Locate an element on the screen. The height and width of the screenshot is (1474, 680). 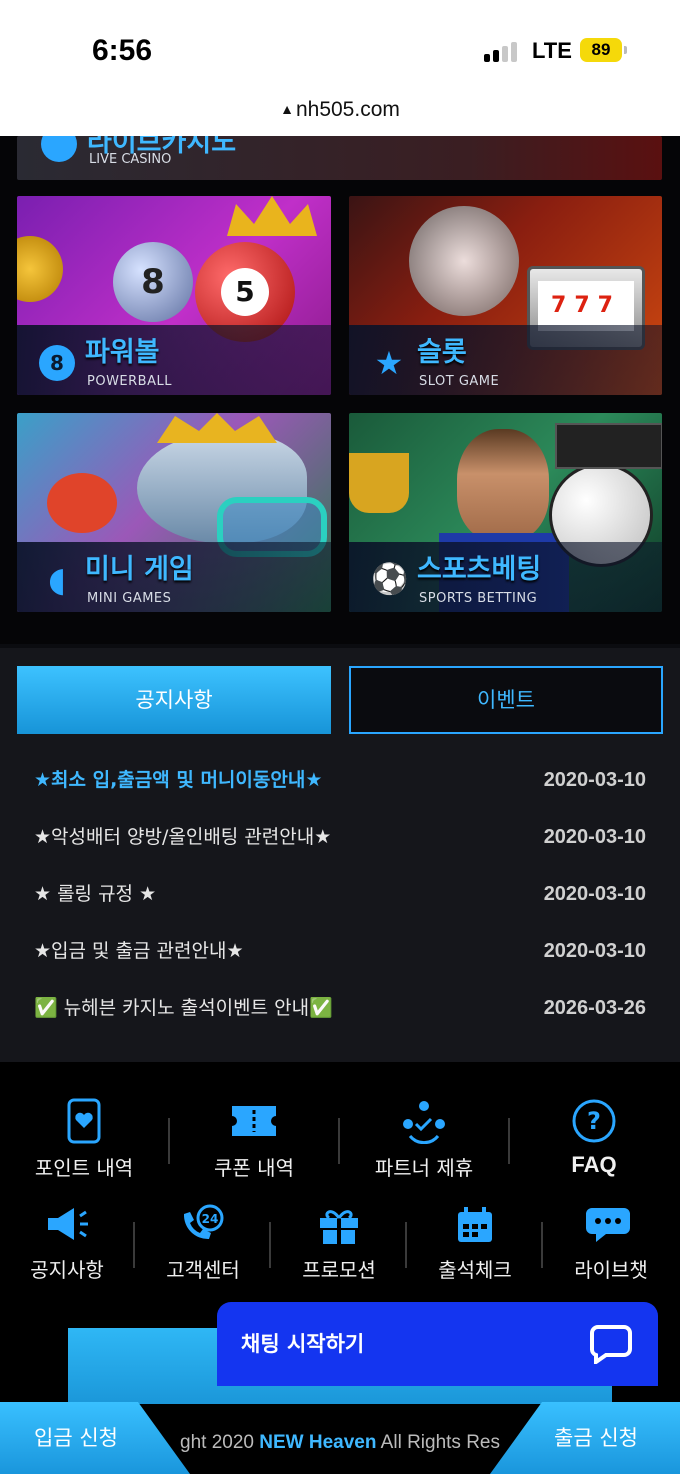
quick-label: 공지사항 is located at coordinates (67, 1270).